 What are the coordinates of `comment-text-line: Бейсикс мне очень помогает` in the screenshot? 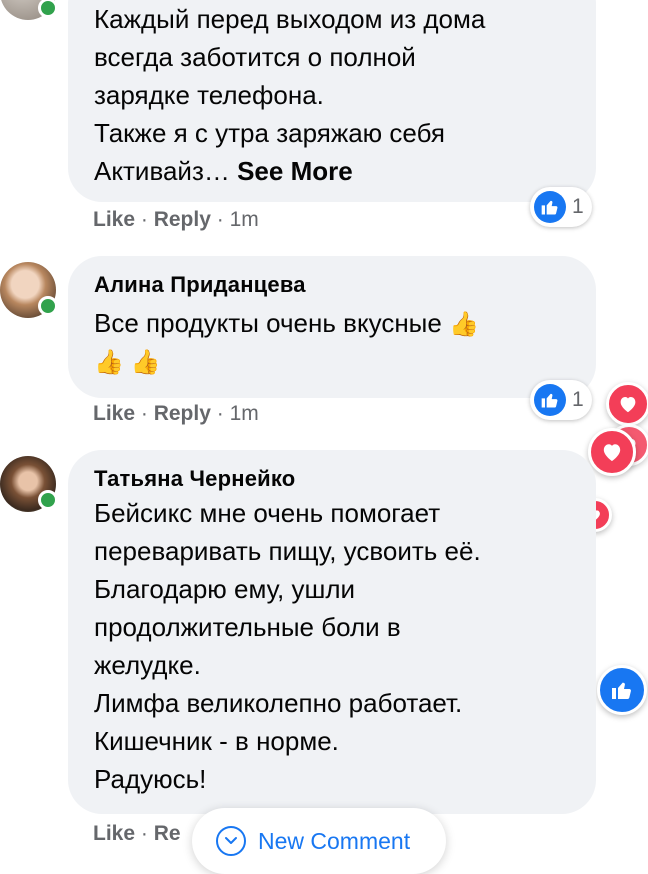 It's located at (267, 513).